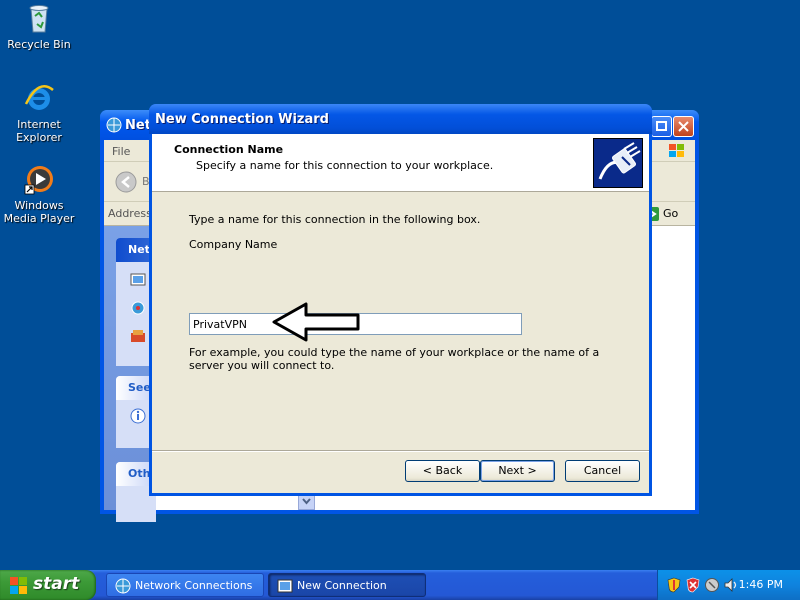 This screenshot has height=600, width=800. Describe the element at coordinates (39, 179) in the screenshot. I see `media-player-icon` at that location.